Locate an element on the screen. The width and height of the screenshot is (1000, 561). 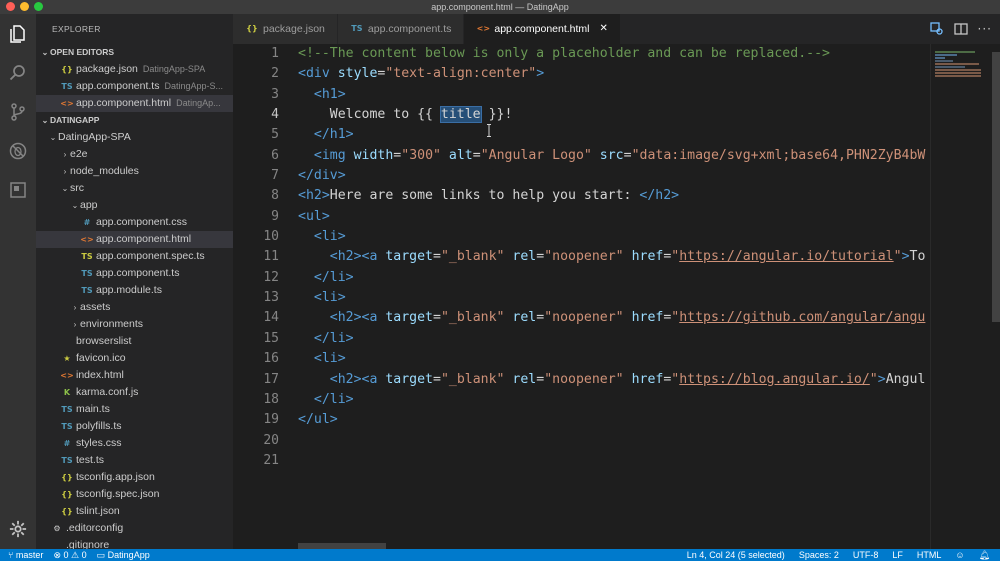
minimize-window-button is located at coordinates (24, 6).